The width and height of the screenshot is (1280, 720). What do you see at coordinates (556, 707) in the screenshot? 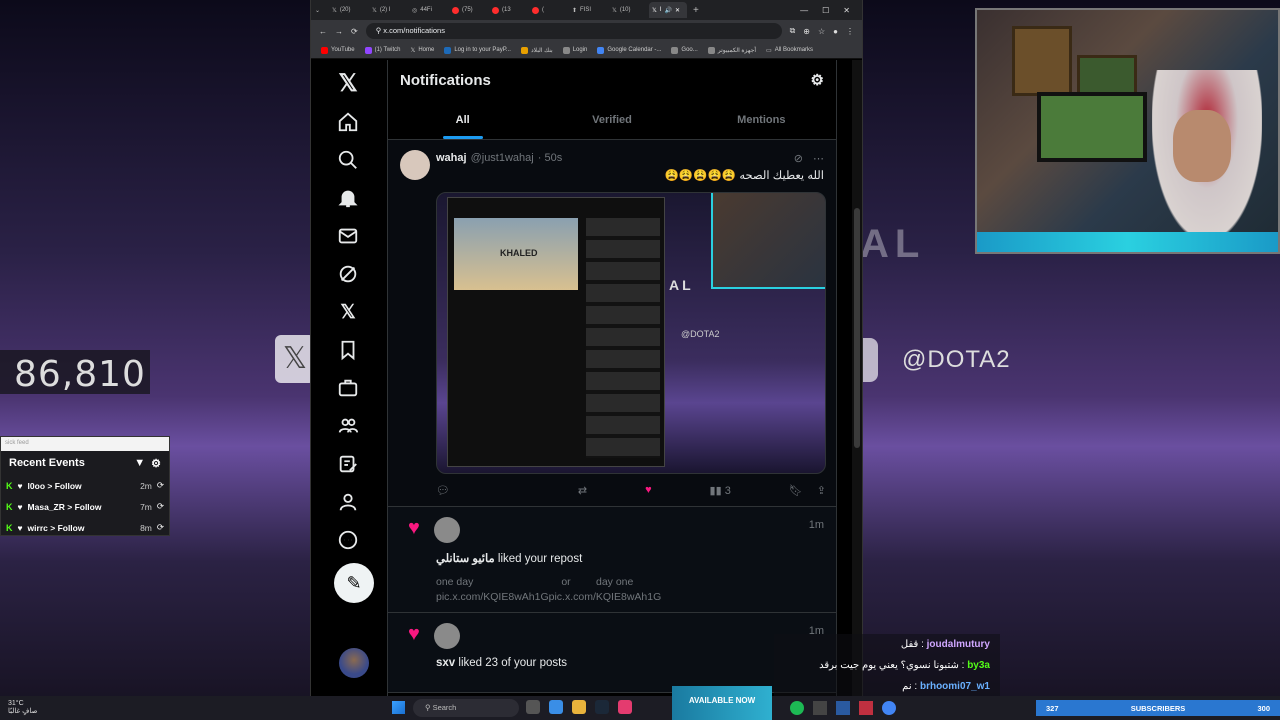
I see `copilot-icon` at bounding box center [556, 707].